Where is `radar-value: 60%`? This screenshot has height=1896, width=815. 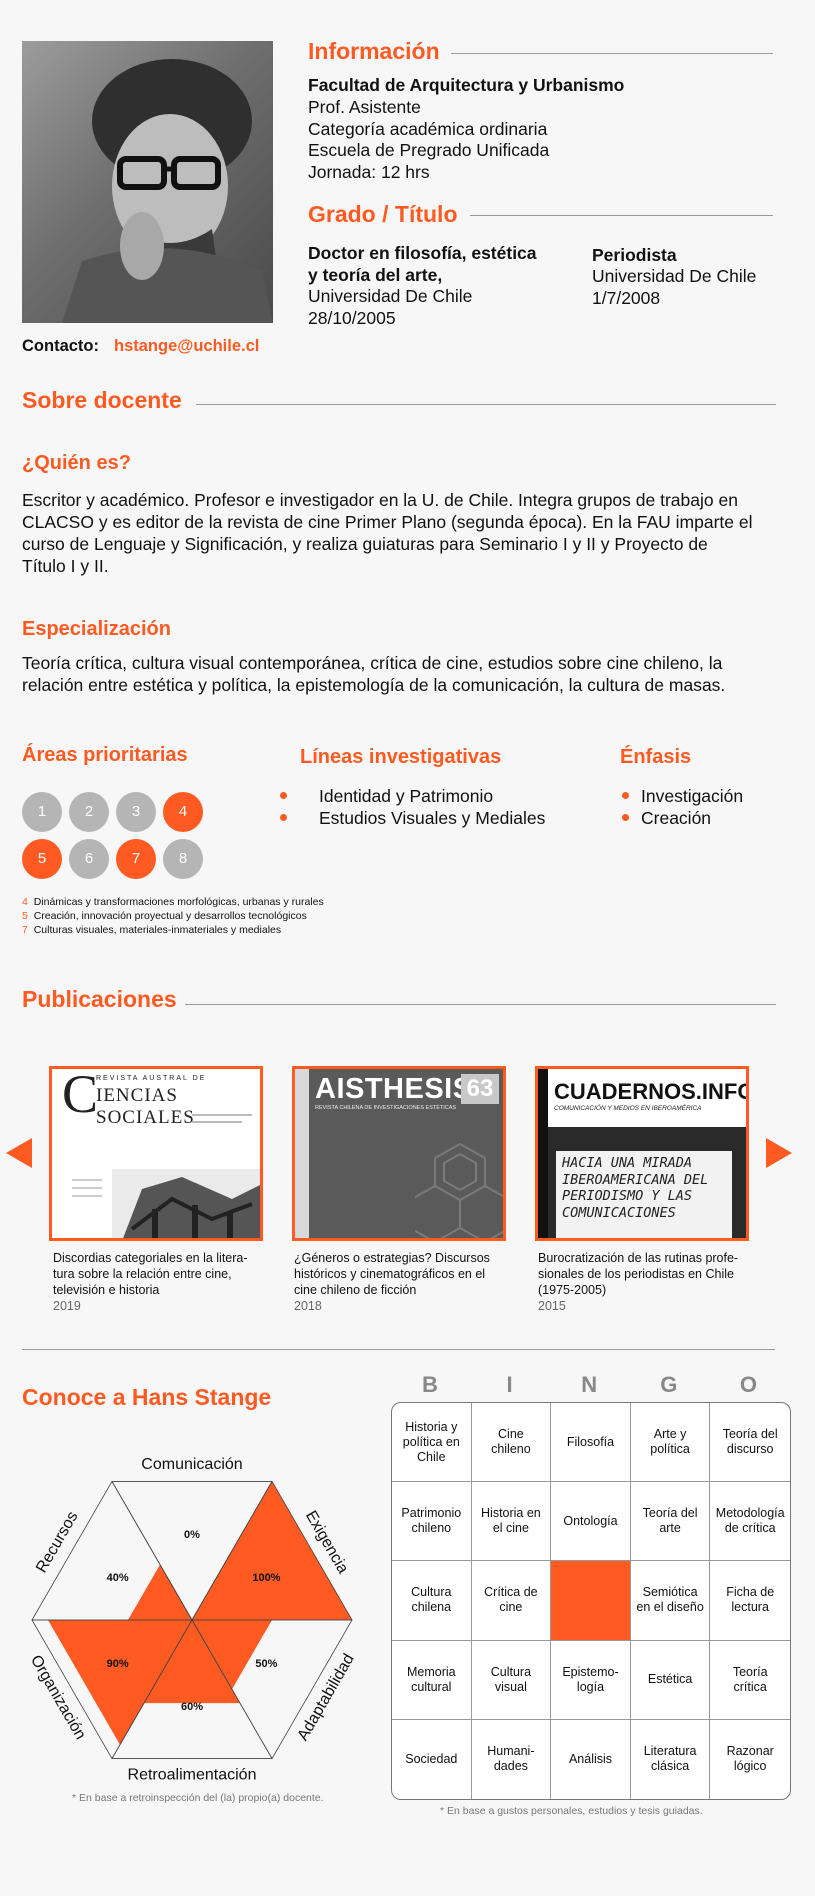
radar-value: 60% is located at coordinates (192, 1707).